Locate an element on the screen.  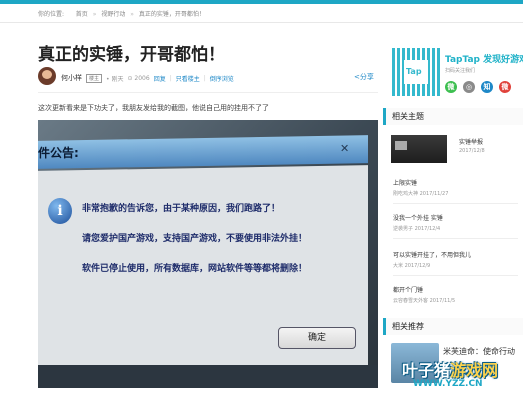
article-intro: 这次更新看来是下功夫了，我朋友发给我的截图，他说自己用的挂用不了了 is located at coordinates (153, 108).